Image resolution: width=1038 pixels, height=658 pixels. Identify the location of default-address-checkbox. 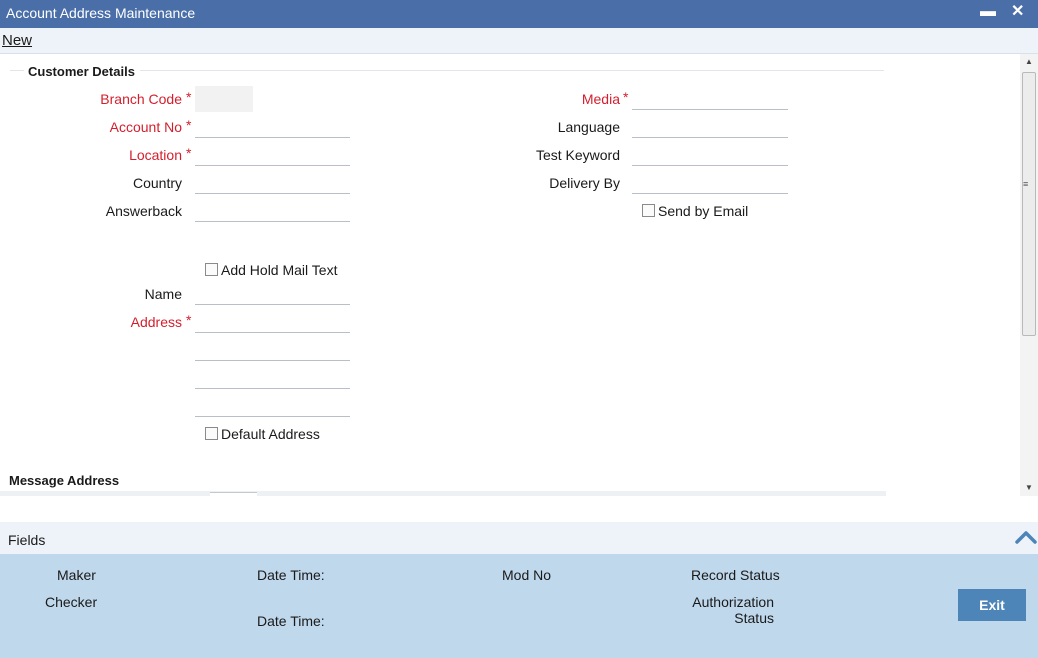
(211, 433).